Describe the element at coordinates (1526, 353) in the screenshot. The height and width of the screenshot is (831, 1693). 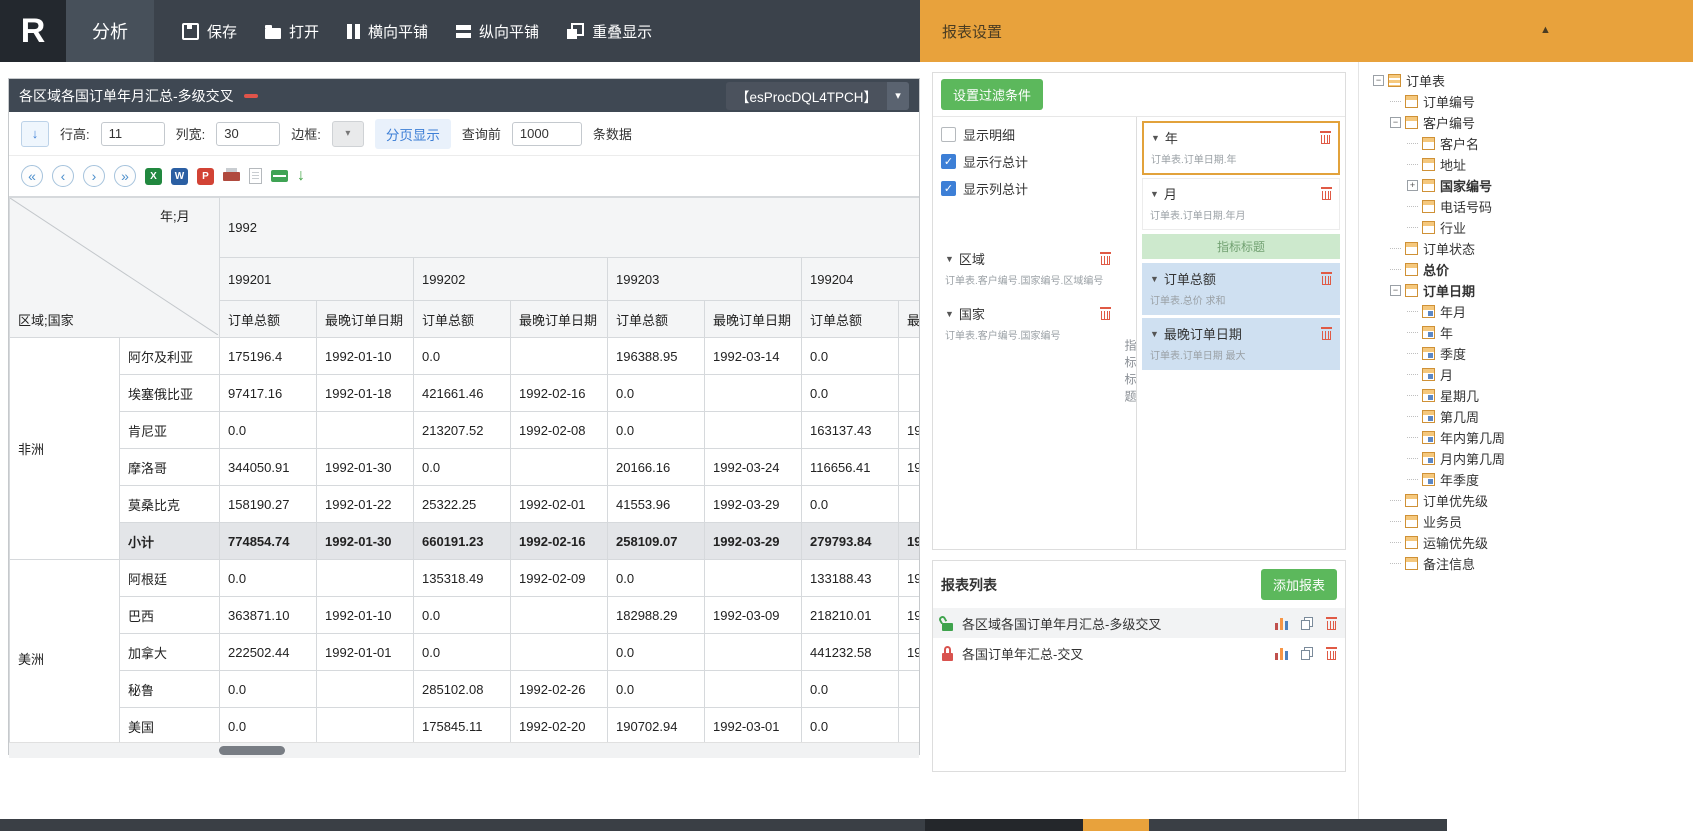
I see `tree-item-quarter: 季度` at that location.